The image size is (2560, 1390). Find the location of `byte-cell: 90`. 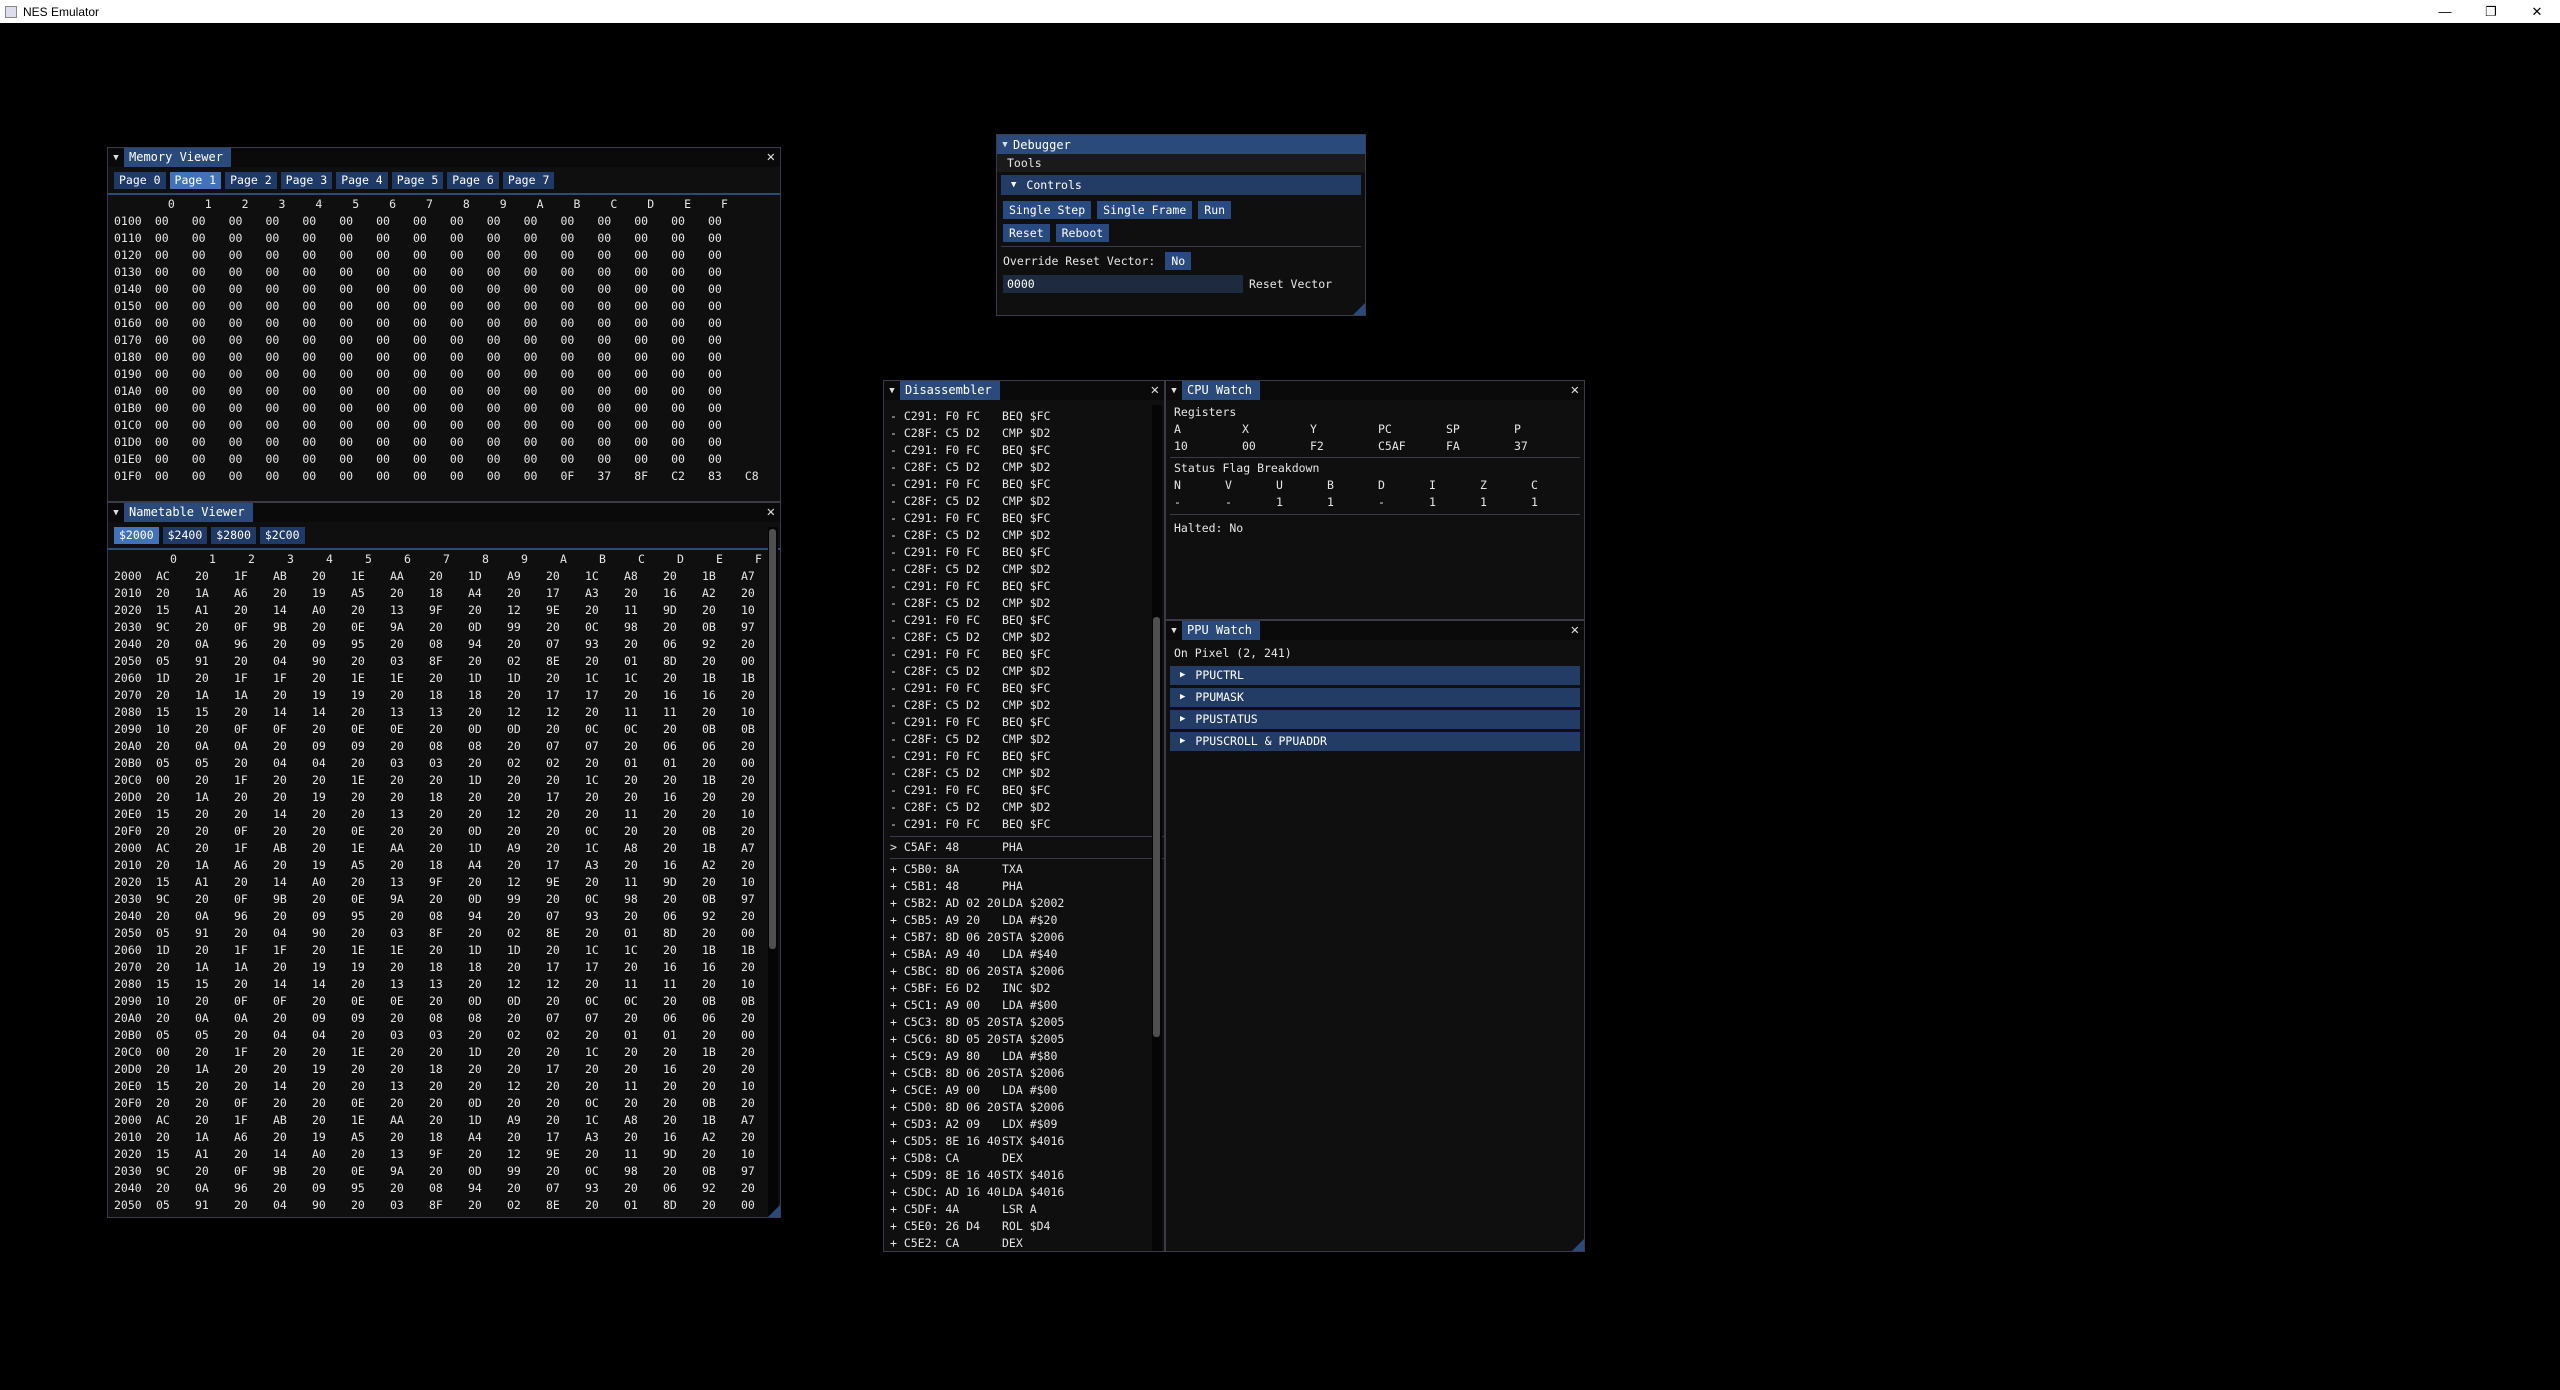

byte-cell: 90 is located at coordinates (329, 660).